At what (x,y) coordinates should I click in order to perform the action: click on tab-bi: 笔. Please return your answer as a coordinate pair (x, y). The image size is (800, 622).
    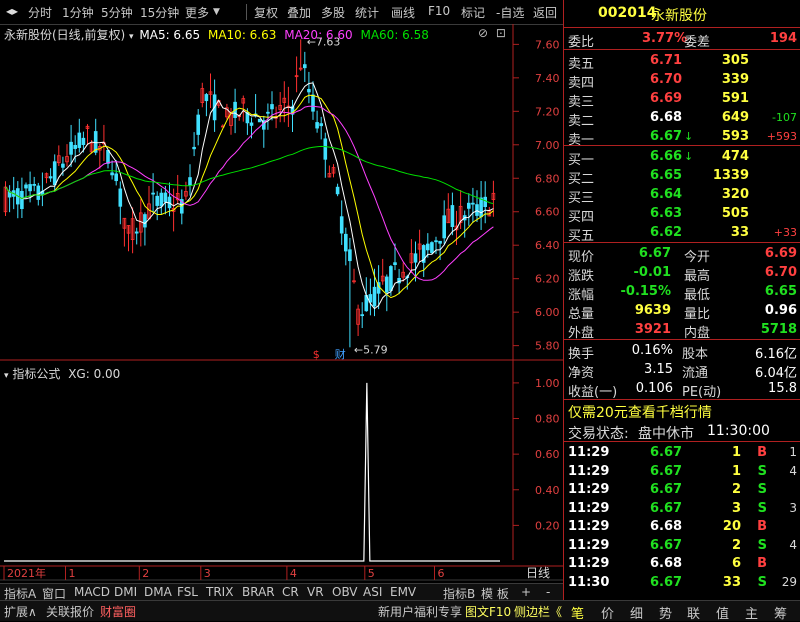
    Looking at the image, I should click on (577, 612).